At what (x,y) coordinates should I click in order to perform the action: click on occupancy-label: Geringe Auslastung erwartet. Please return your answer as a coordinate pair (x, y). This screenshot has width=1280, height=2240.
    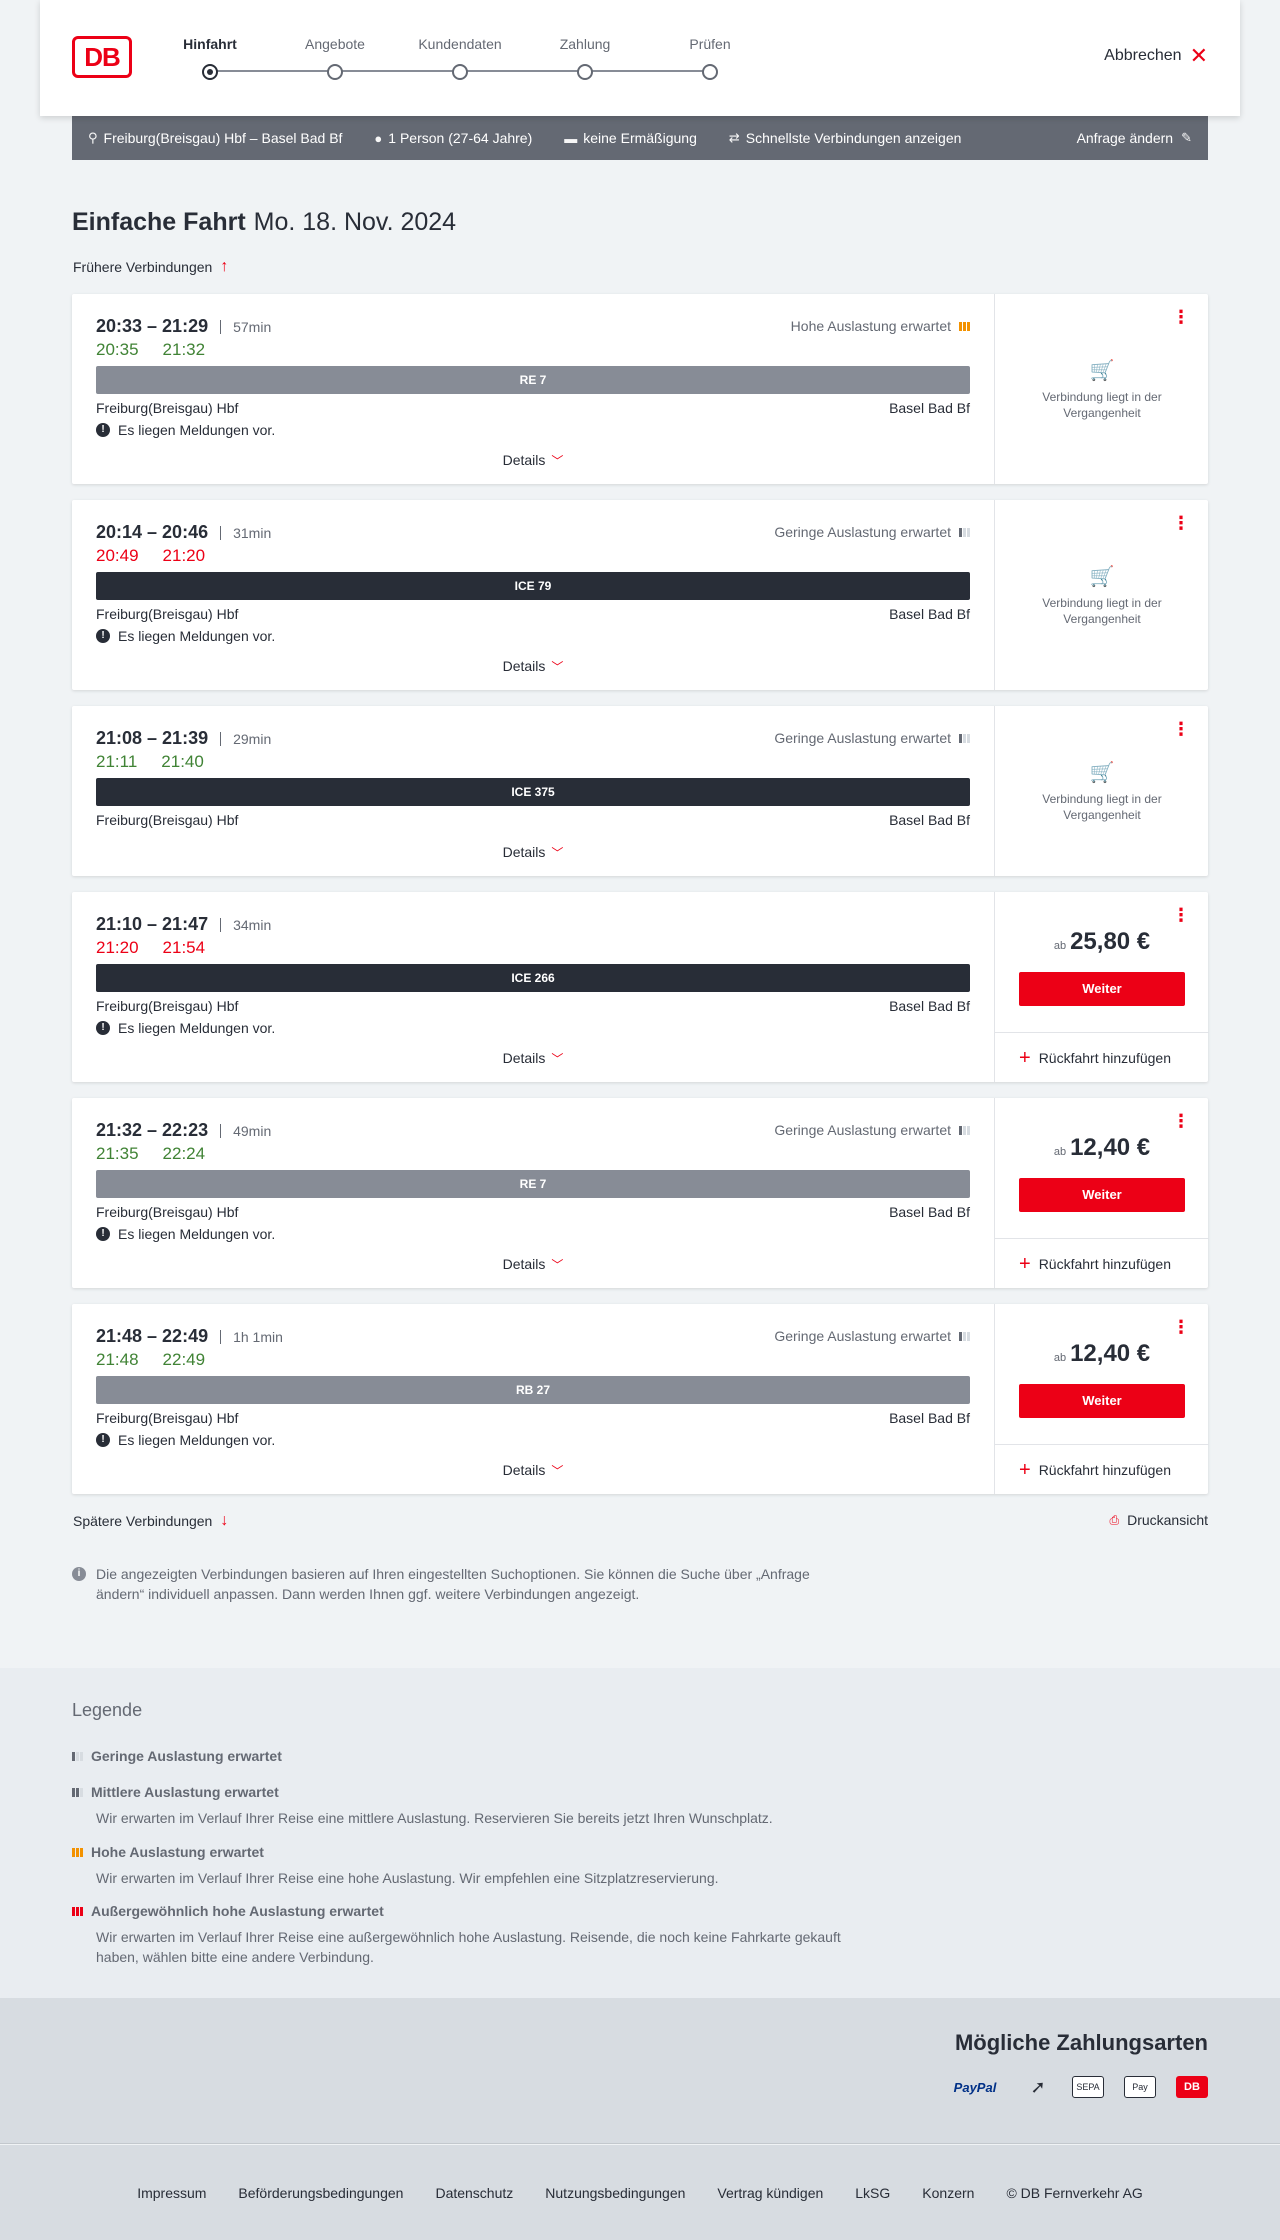
    Looking at the image, I should click on (862, 1336).